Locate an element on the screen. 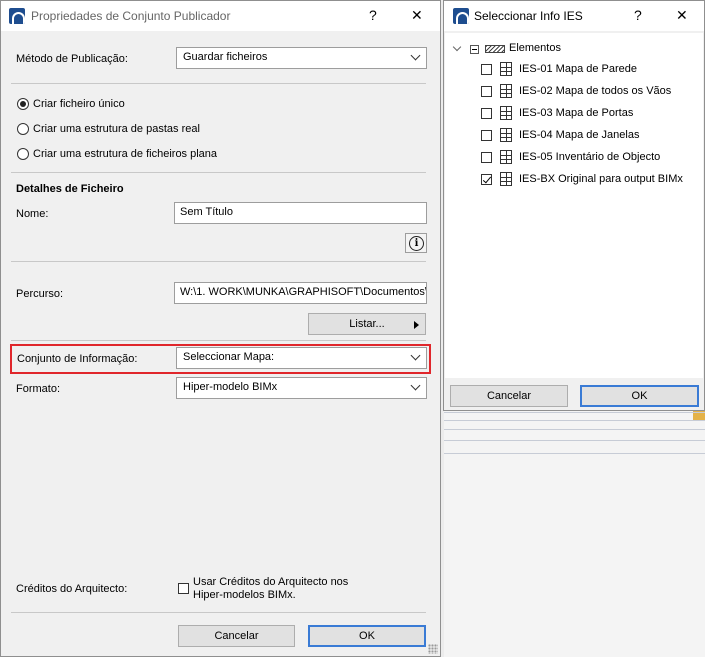  dialog-title: Seleccionar Info IES is located at coordinates (528, 16).